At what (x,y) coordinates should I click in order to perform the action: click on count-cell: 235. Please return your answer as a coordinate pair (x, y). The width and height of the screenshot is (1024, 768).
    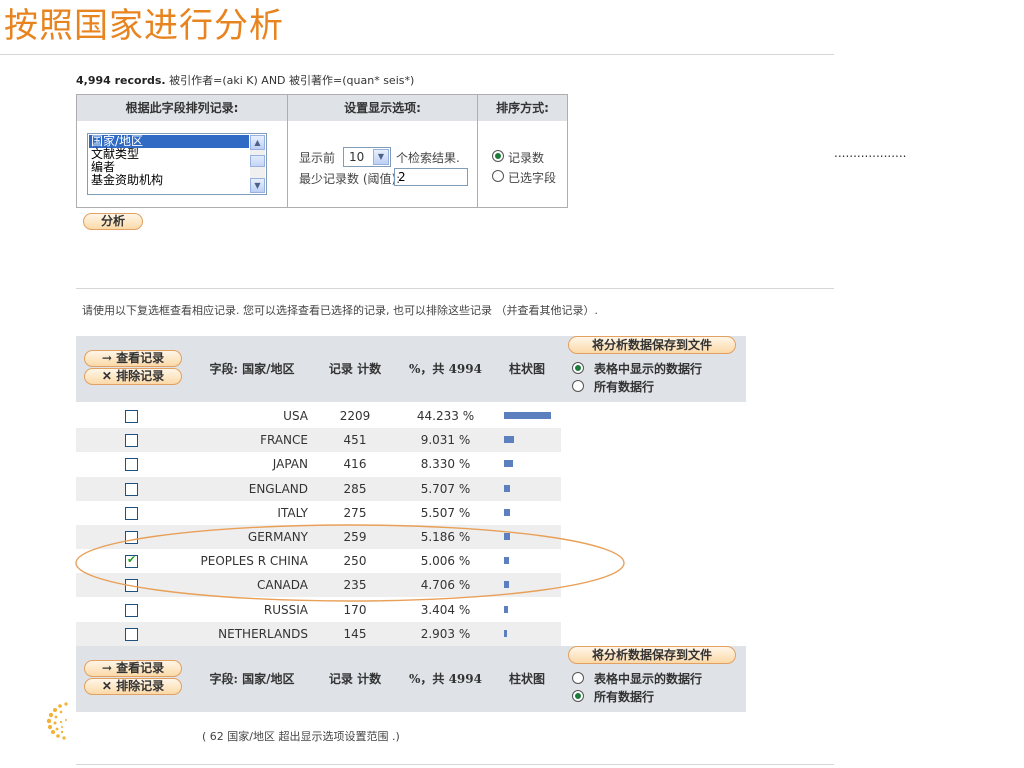
    Looking at the image, I should click on (355, 585).